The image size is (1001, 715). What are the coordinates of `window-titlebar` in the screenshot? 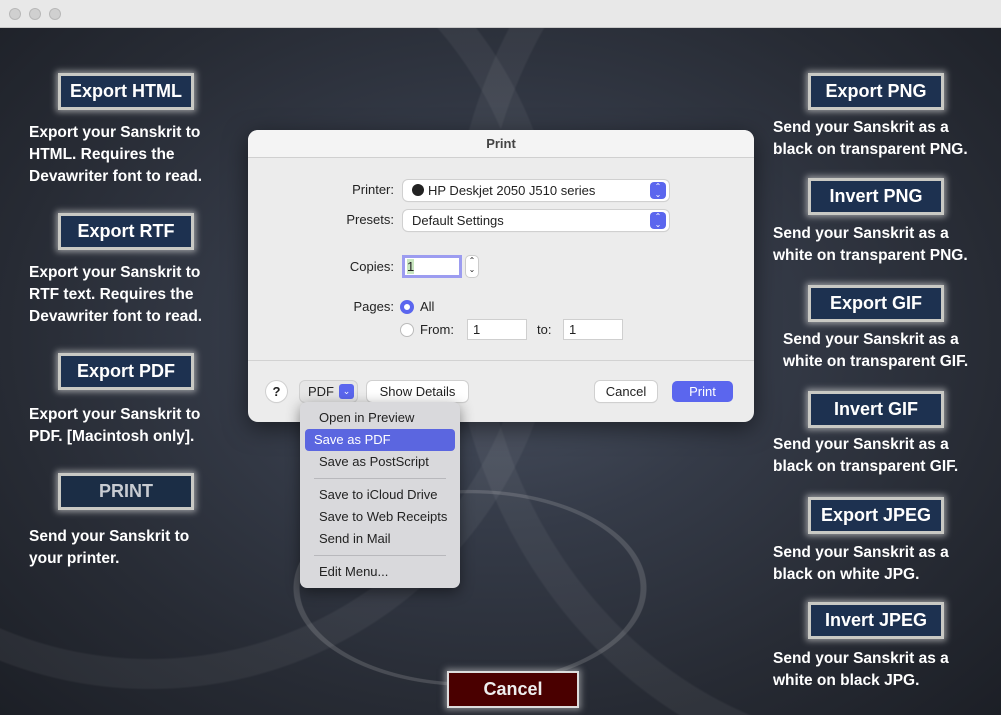 It's located at (500, 14).